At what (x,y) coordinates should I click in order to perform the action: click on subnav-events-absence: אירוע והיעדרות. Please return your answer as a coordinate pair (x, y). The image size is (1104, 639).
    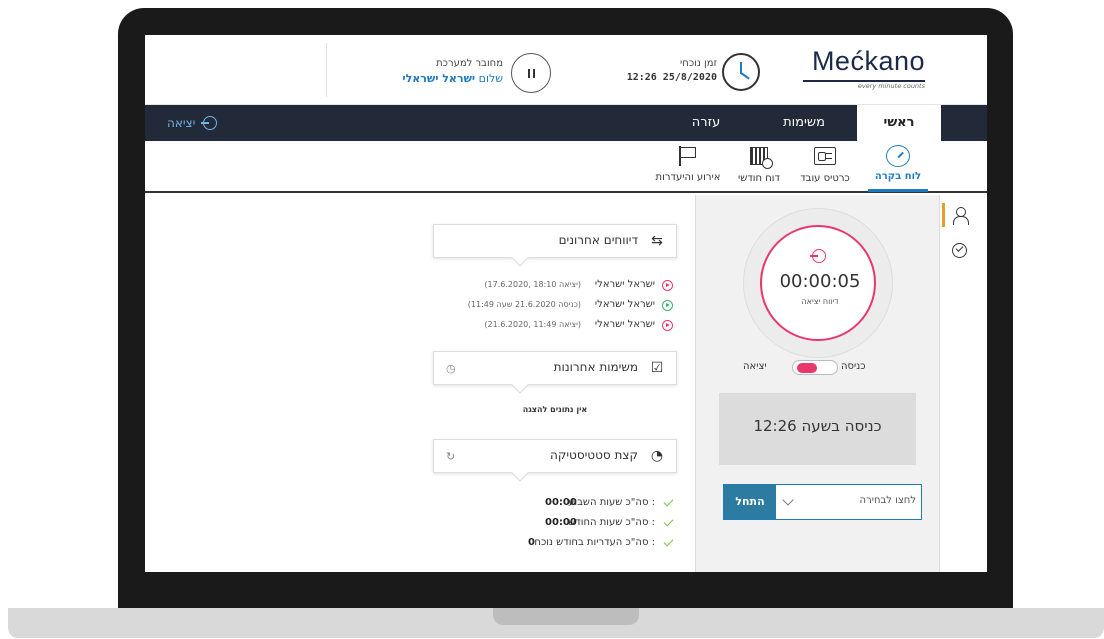
    Looking at the image, I should click on (688, 164).